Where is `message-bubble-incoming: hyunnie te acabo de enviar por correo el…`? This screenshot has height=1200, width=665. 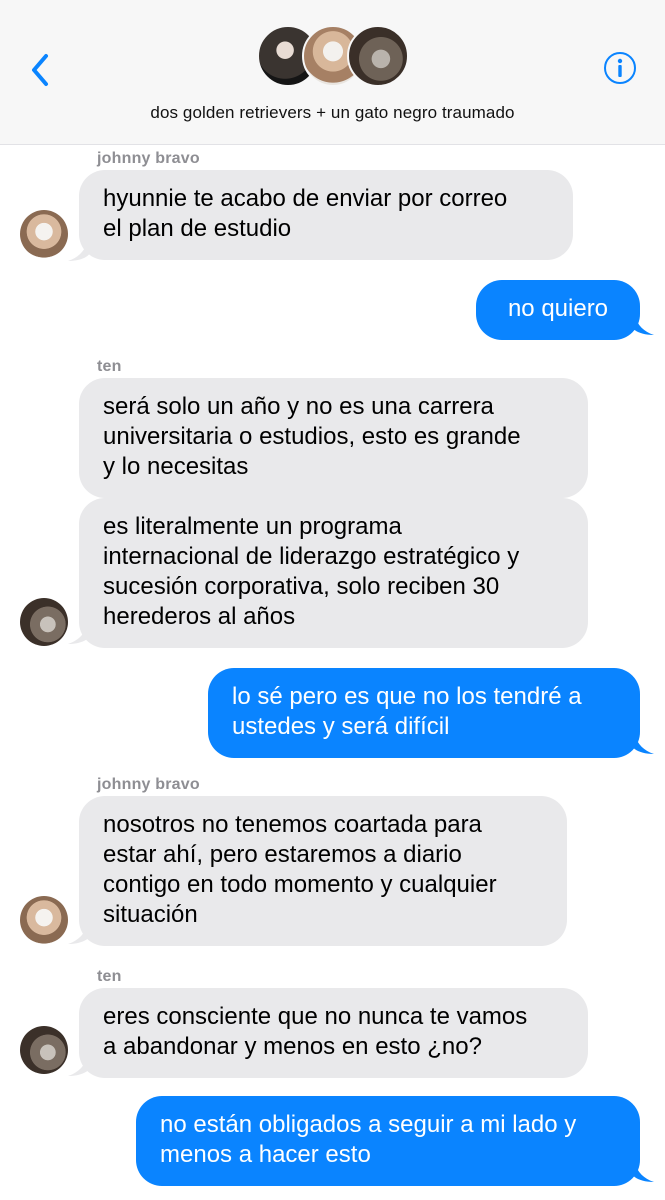 message-bubble-incoming: hyunnie te acabo de enviar por correo el… is located at coordinates (326, 215).